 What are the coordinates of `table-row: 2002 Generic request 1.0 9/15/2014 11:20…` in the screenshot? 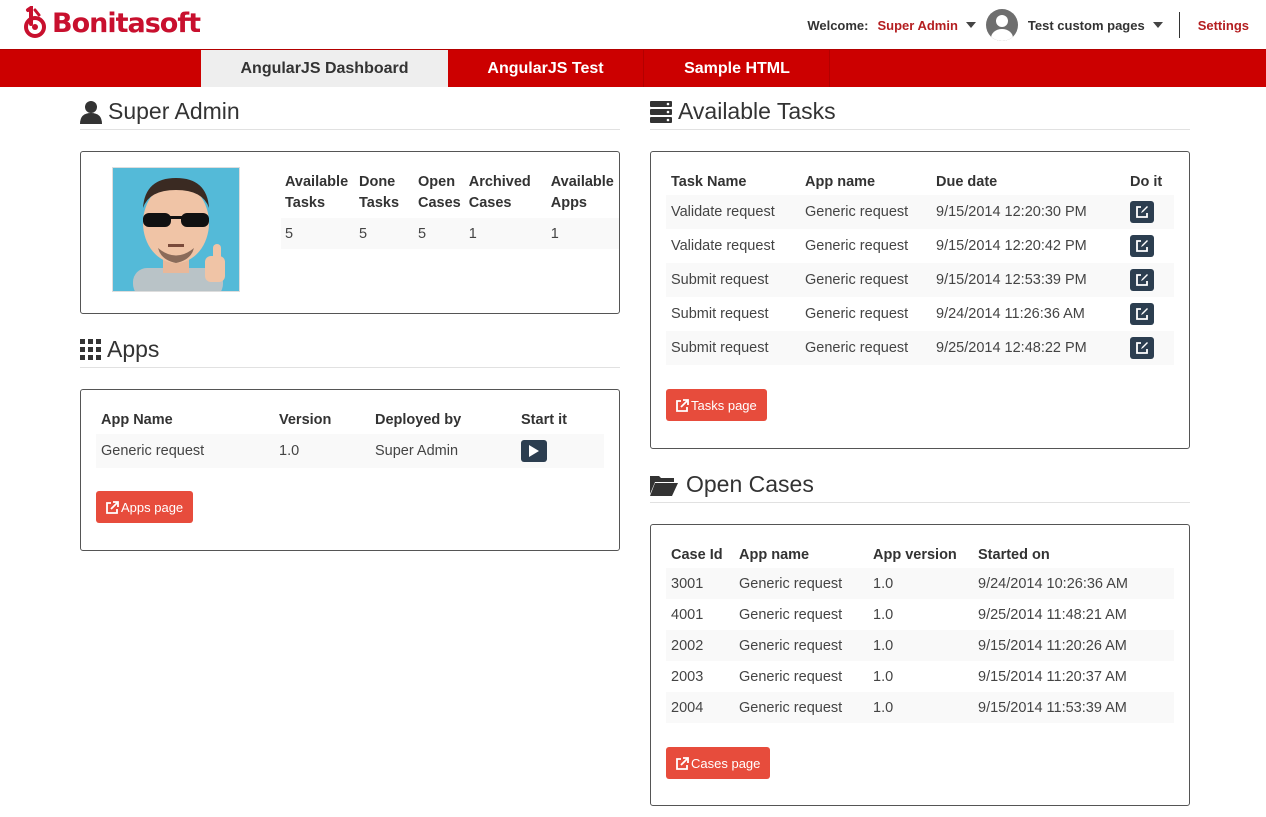 It's located at (920, 645).